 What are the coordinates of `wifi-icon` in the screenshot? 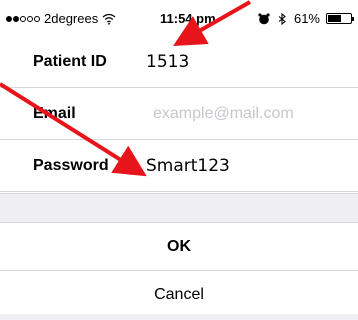 It's located at (109, 19).